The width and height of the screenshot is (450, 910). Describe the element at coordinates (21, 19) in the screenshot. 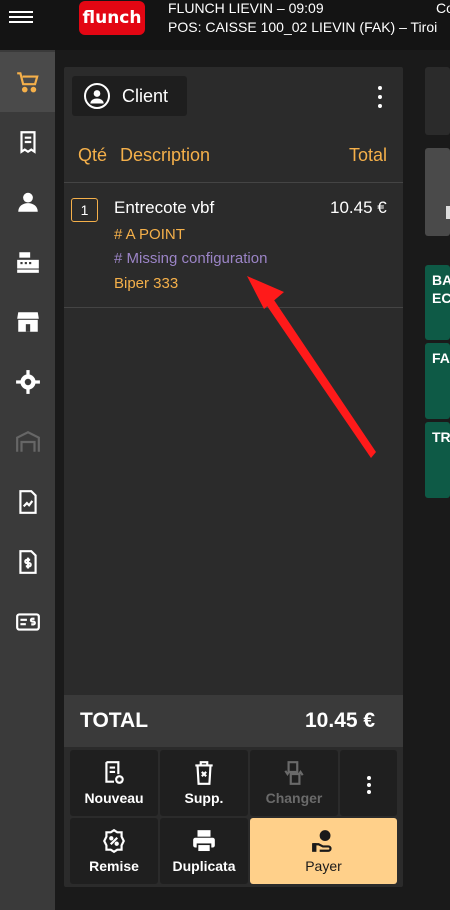

I see `menu-icon` at that location.